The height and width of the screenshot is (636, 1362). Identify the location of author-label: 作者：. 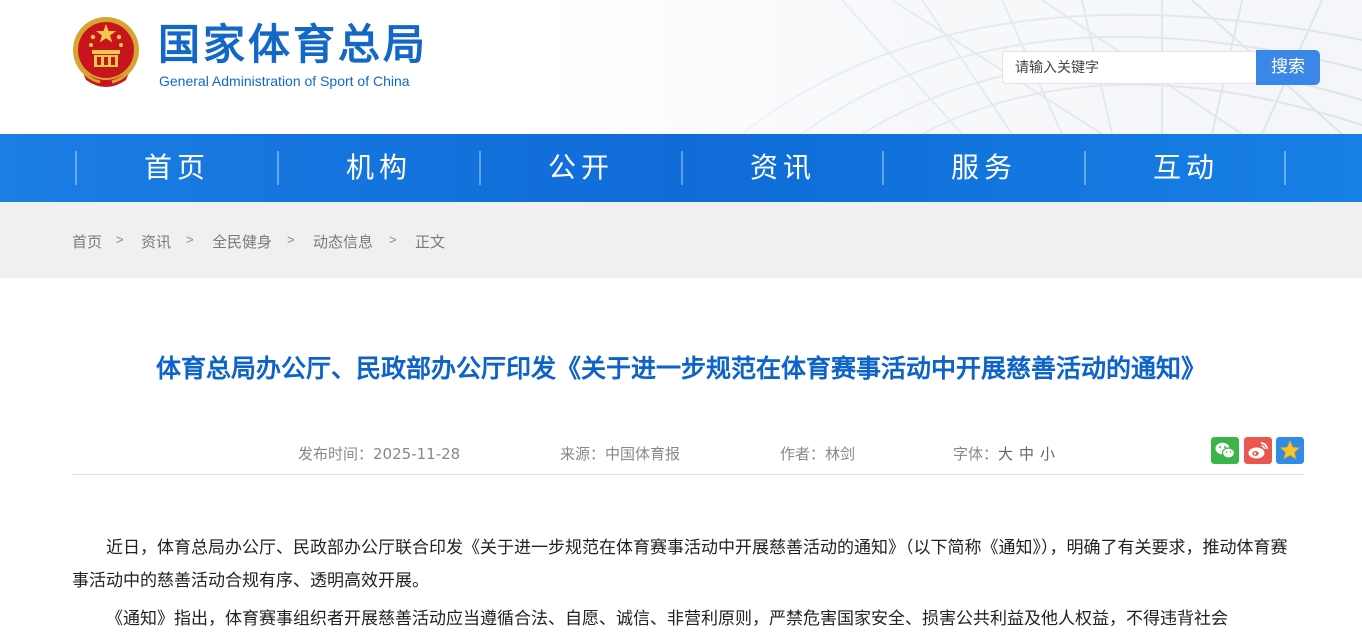
(803, 454).